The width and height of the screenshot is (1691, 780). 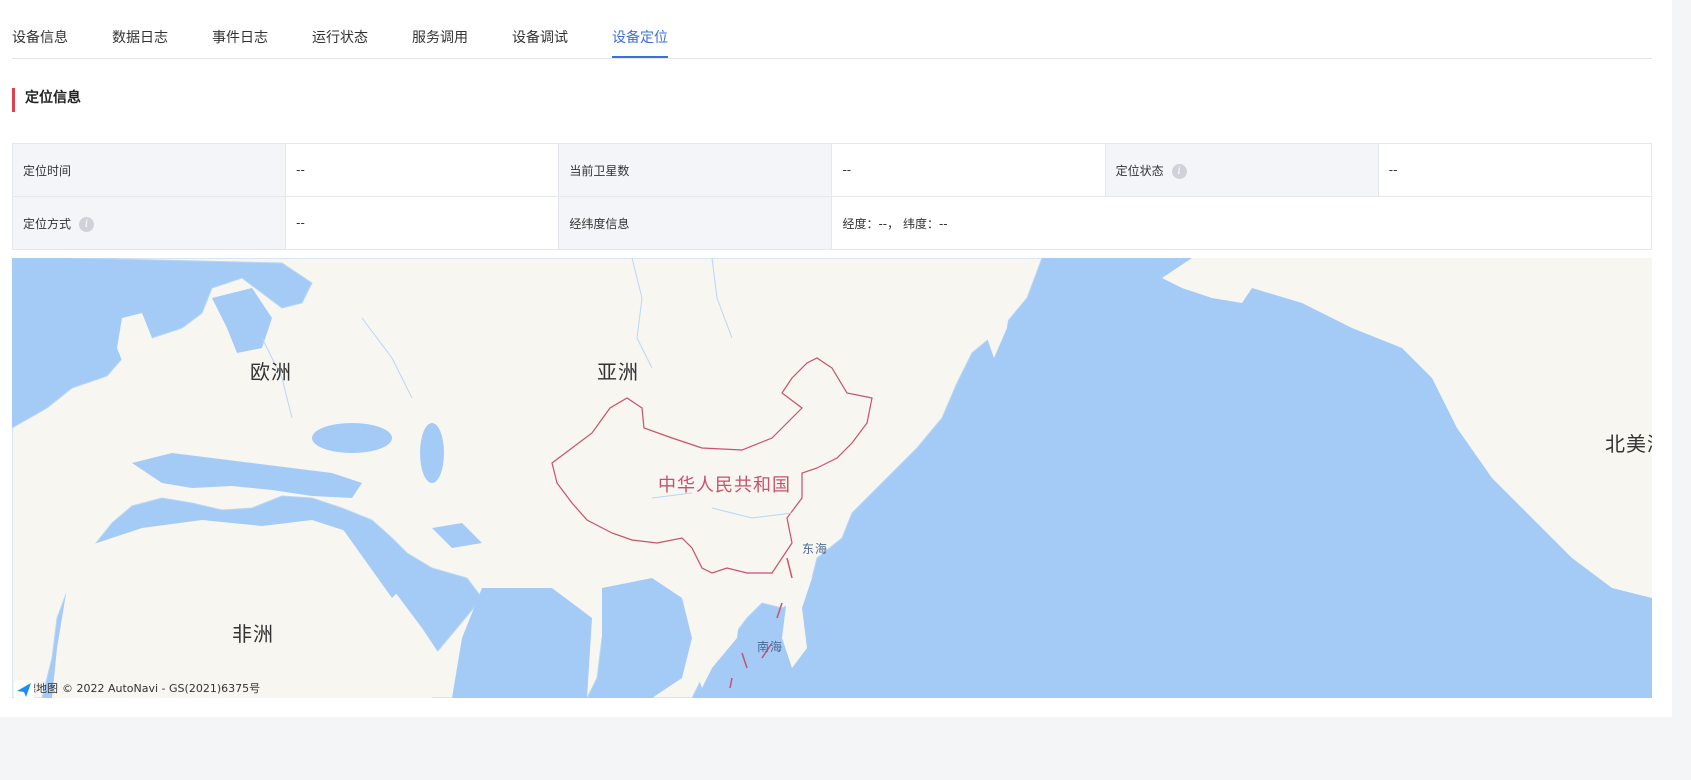 What do you see at coordinates (149, 170) in the screenshot?
I see `location-time-label: 定位时间` at bounding box center [149, 170].